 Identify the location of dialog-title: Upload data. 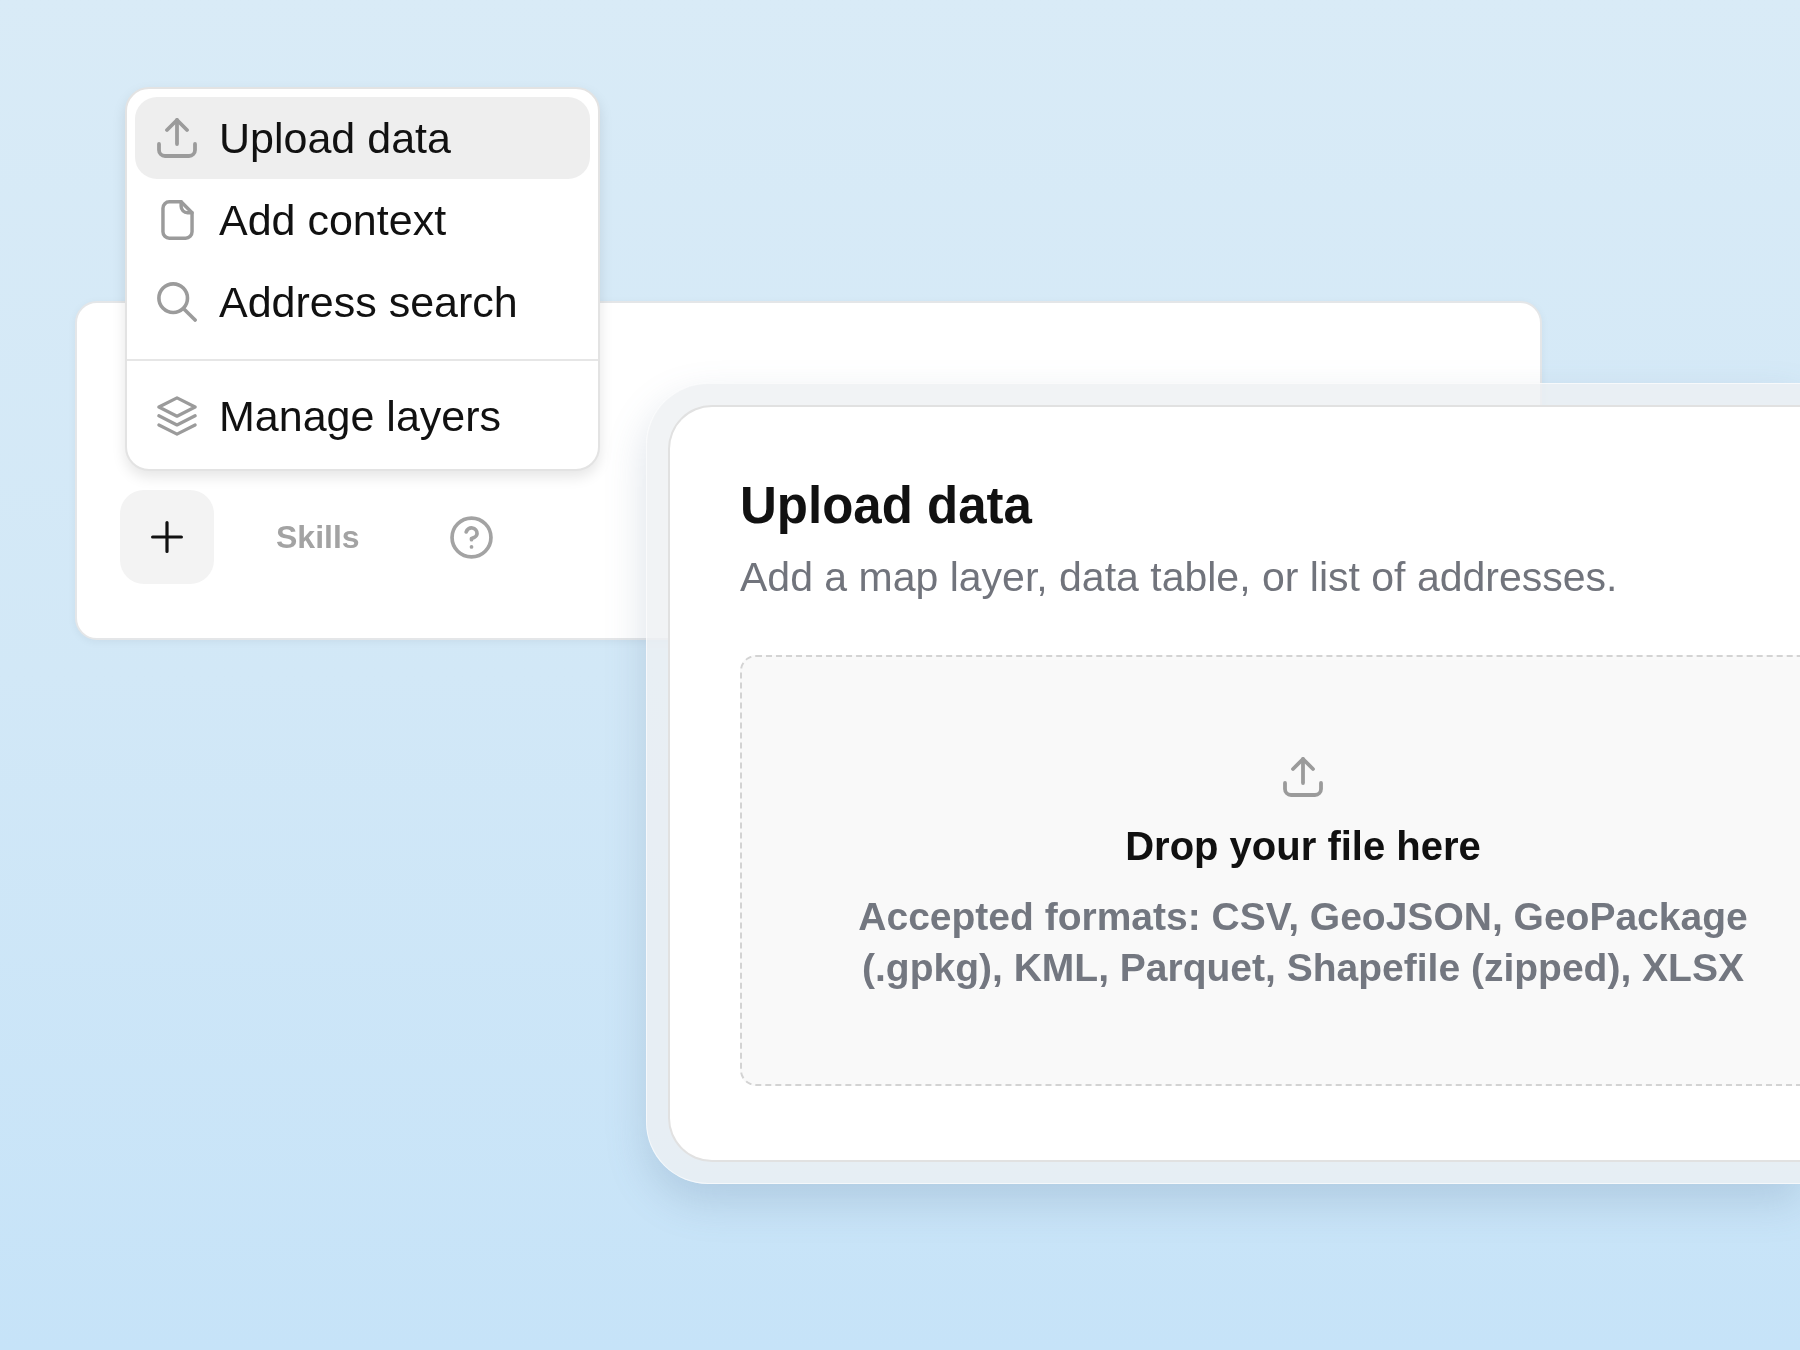
(887, 506).